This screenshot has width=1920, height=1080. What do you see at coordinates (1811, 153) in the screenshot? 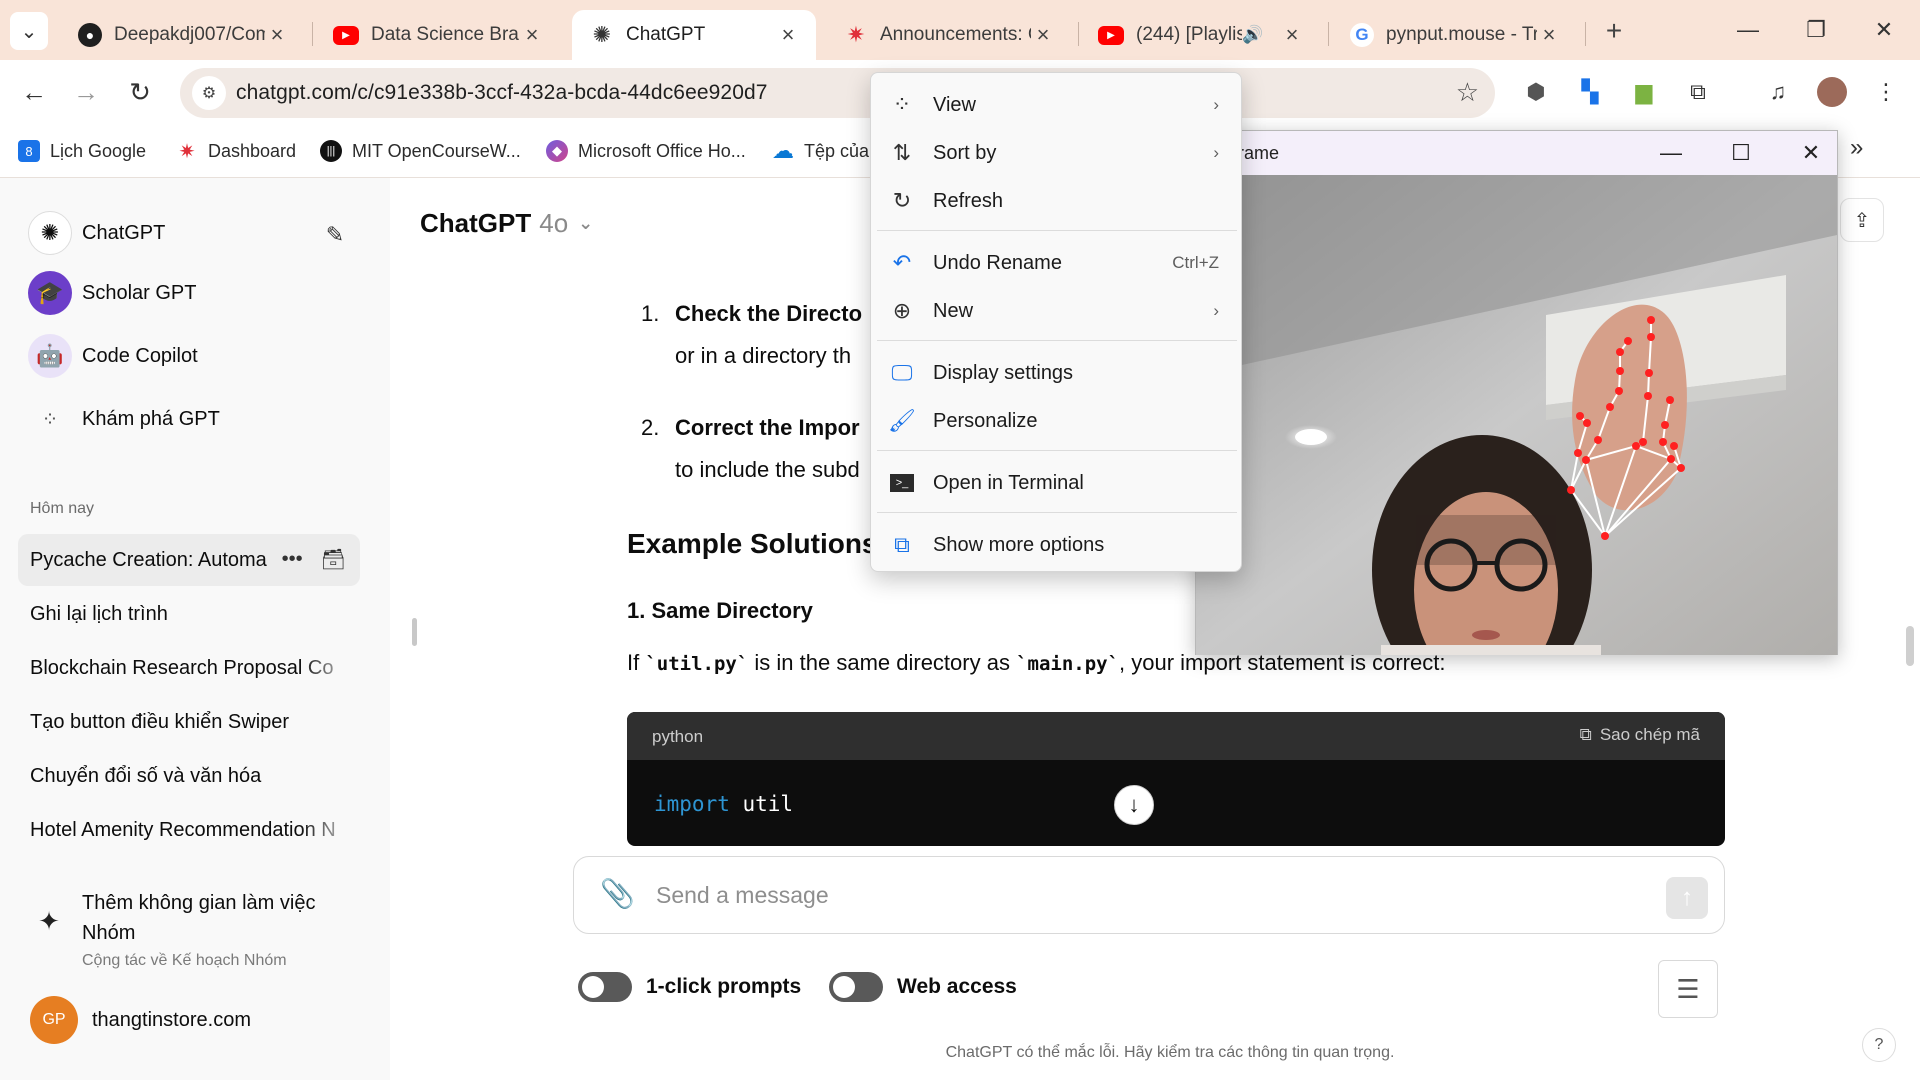
I see `close-icon: ✕` at bounding box center [1811, 153].